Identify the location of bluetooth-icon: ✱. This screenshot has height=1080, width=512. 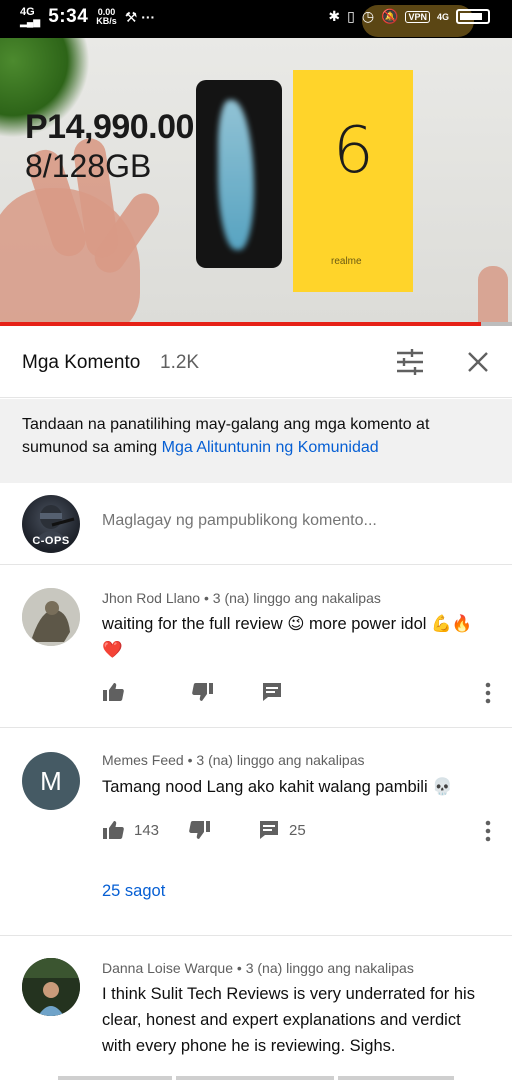
(334, 16).